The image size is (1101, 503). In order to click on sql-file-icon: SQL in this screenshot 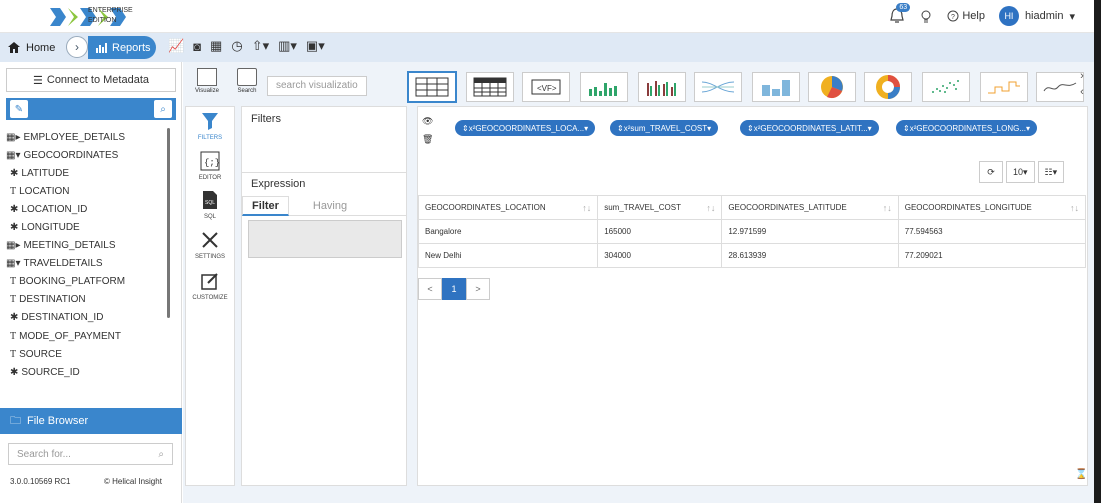, I will do `click(210, 200)`.